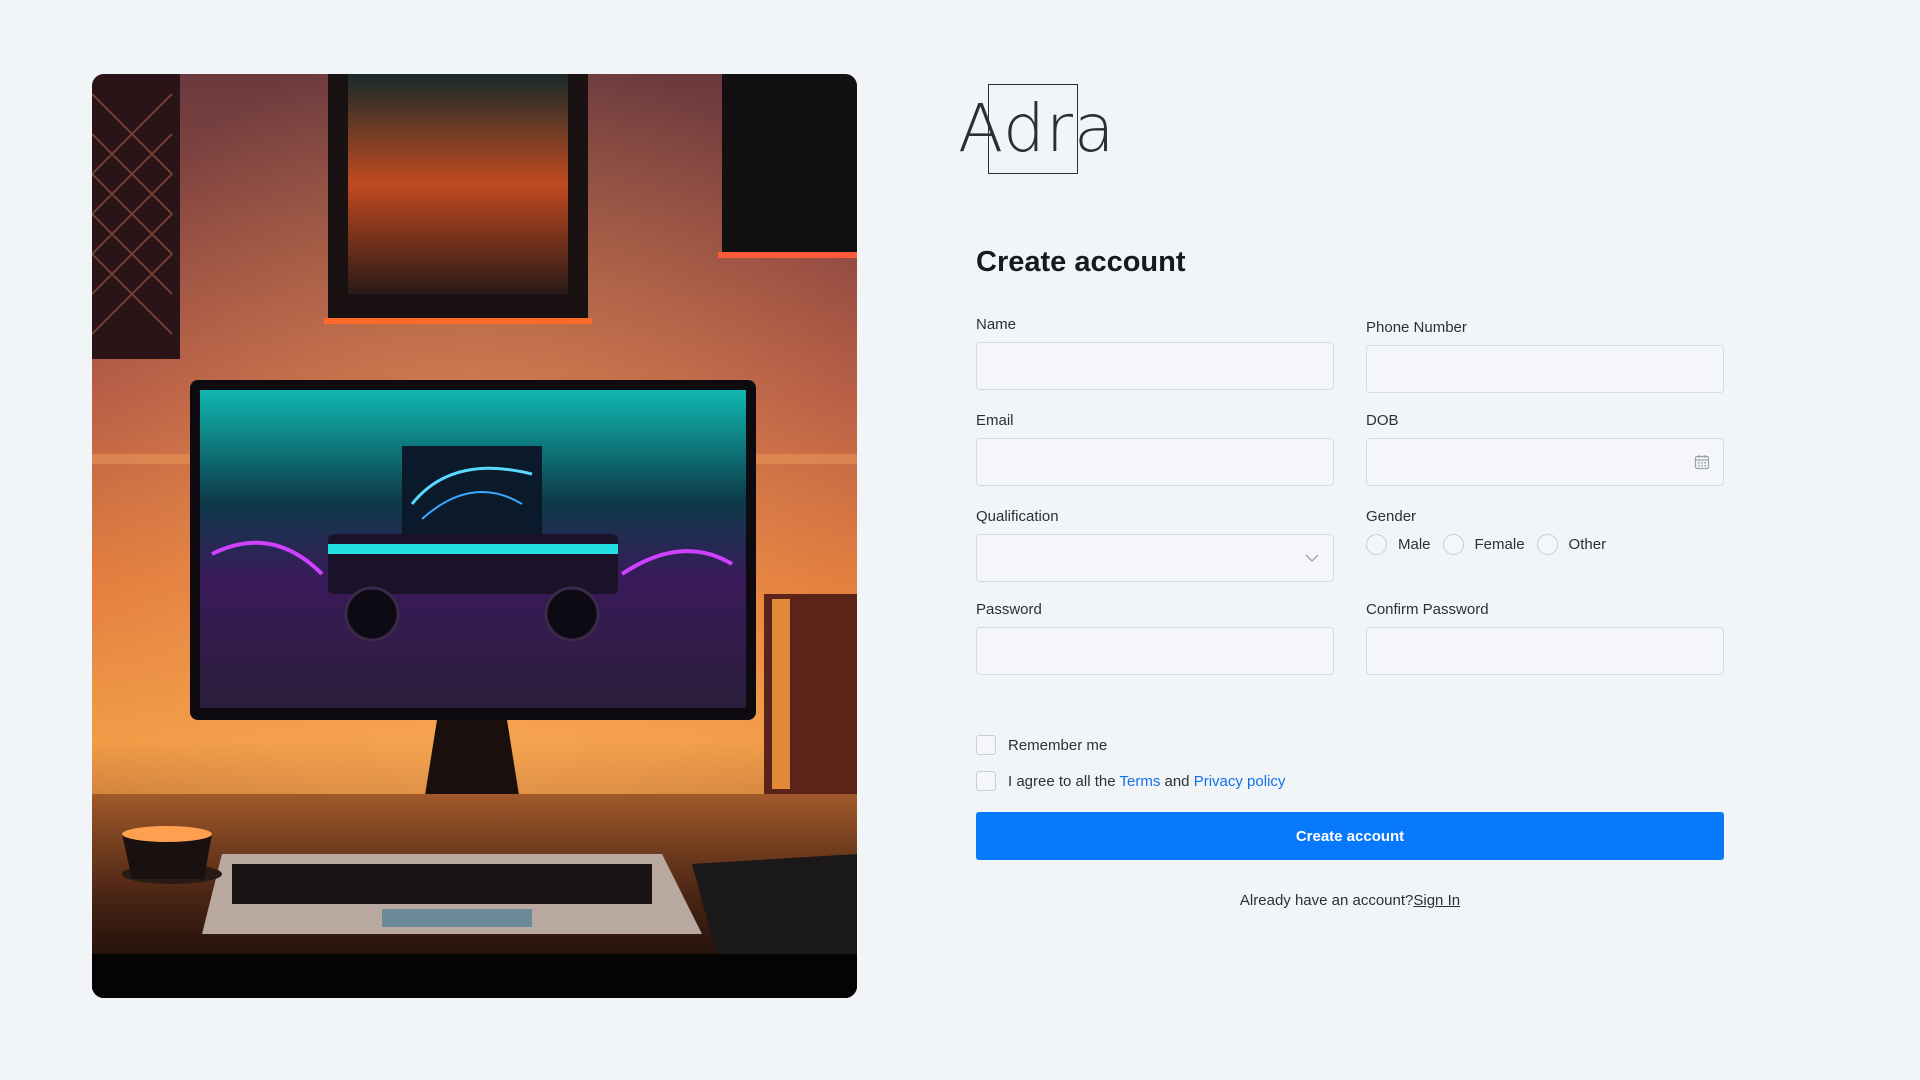 This screenshot has height=1080, width=1920. I want to click on name-field-group: Name, so click(1155, 353).